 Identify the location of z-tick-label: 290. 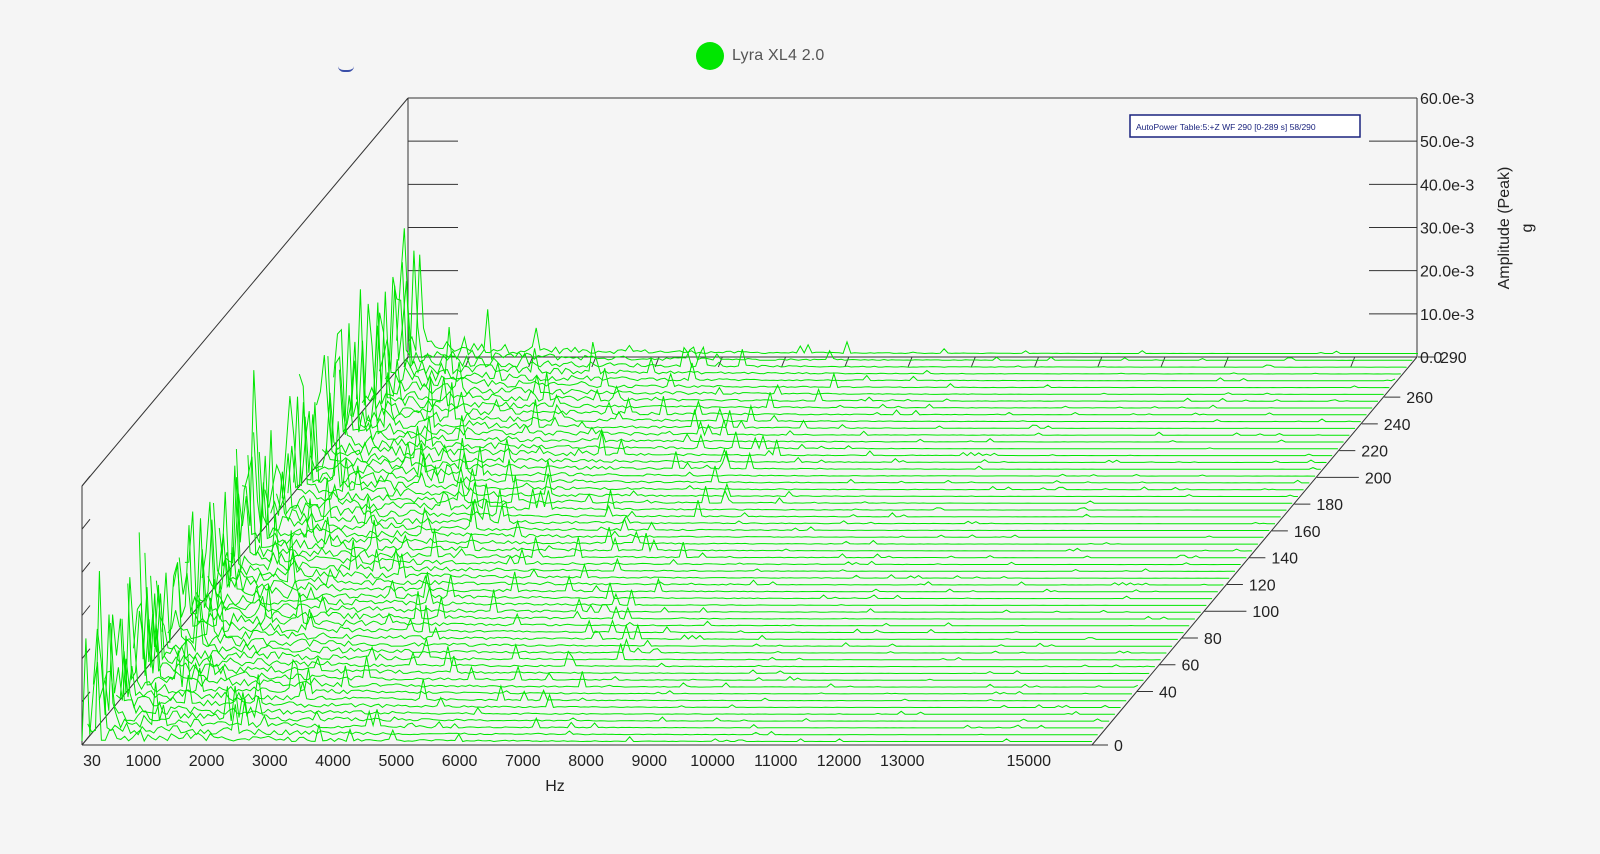
(1453, 358).